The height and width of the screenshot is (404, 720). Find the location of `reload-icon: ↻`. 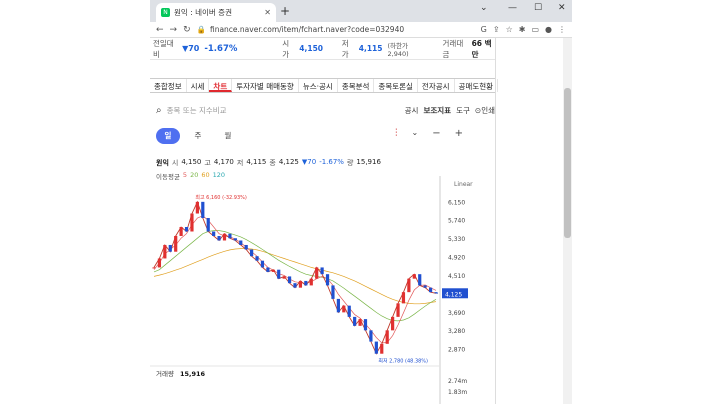

reload-icon: ↻ is located at coordinates (187, 30).